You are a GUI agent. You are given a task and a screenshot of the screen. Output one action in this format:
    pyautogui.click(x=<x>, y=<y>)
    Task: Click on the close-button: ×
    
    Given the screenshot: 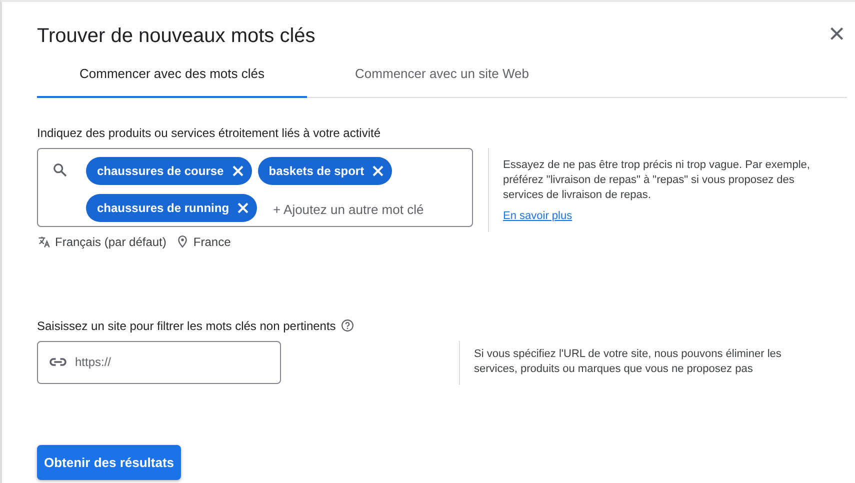 What is the action you would take?
    pyautogui.click(x=836, y=34)
    